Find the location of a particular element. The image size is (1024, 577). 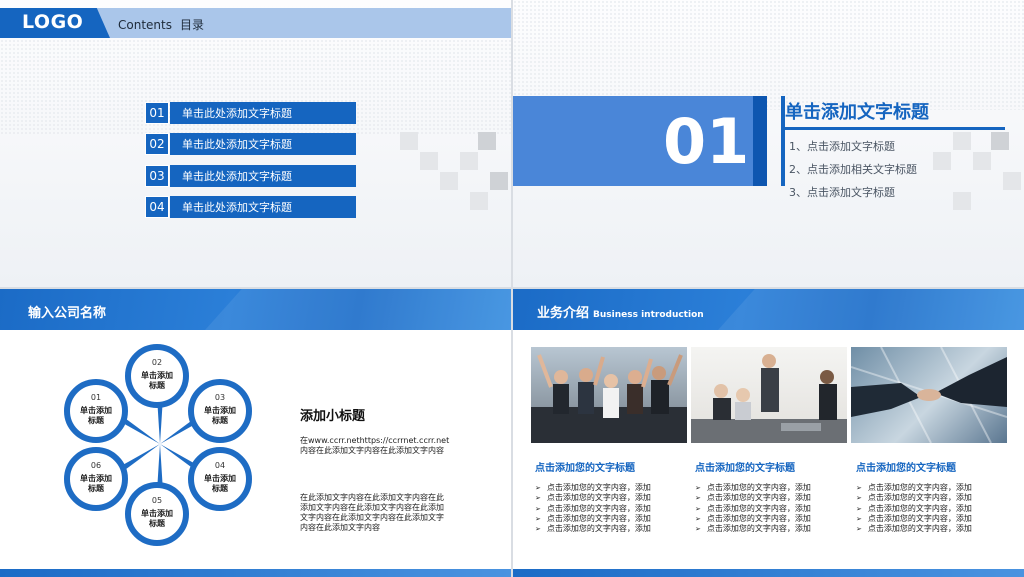

contents-heading: Contents 目录 is located at coordinates (161, 24).